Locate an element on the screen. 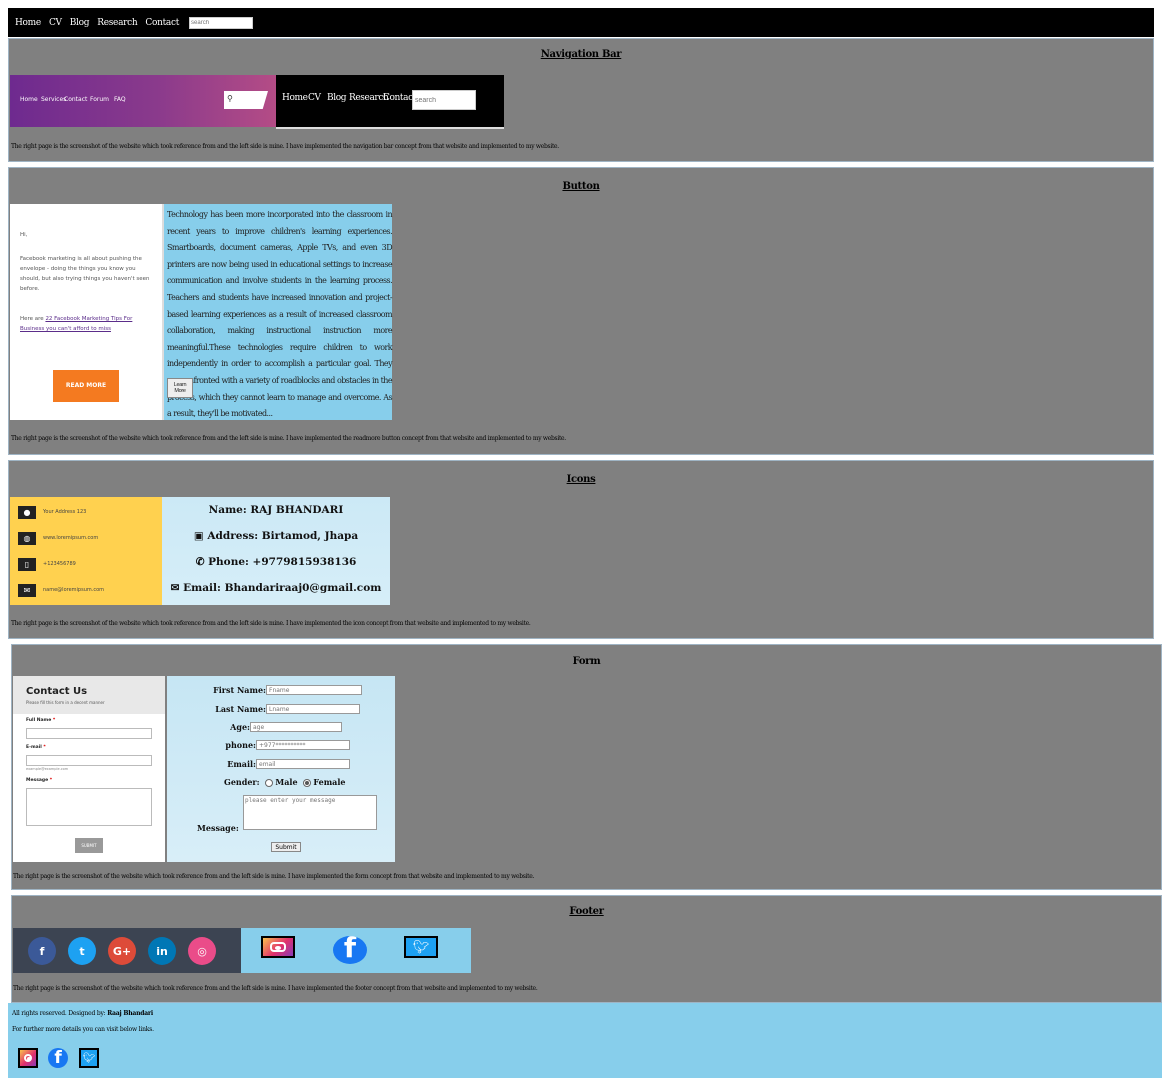  dribbble-icon: ◎ is located at coordinates (202, 951).